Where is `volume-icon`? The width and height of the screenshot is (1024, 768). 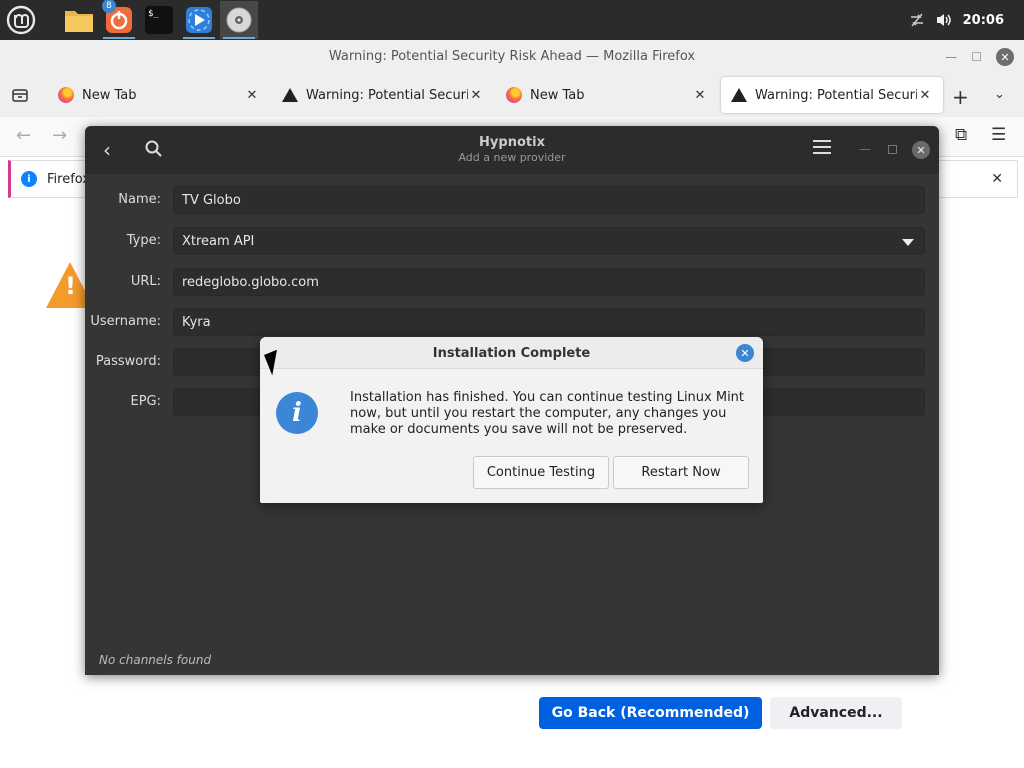 volume-icon is located at coordinates (944, 20).